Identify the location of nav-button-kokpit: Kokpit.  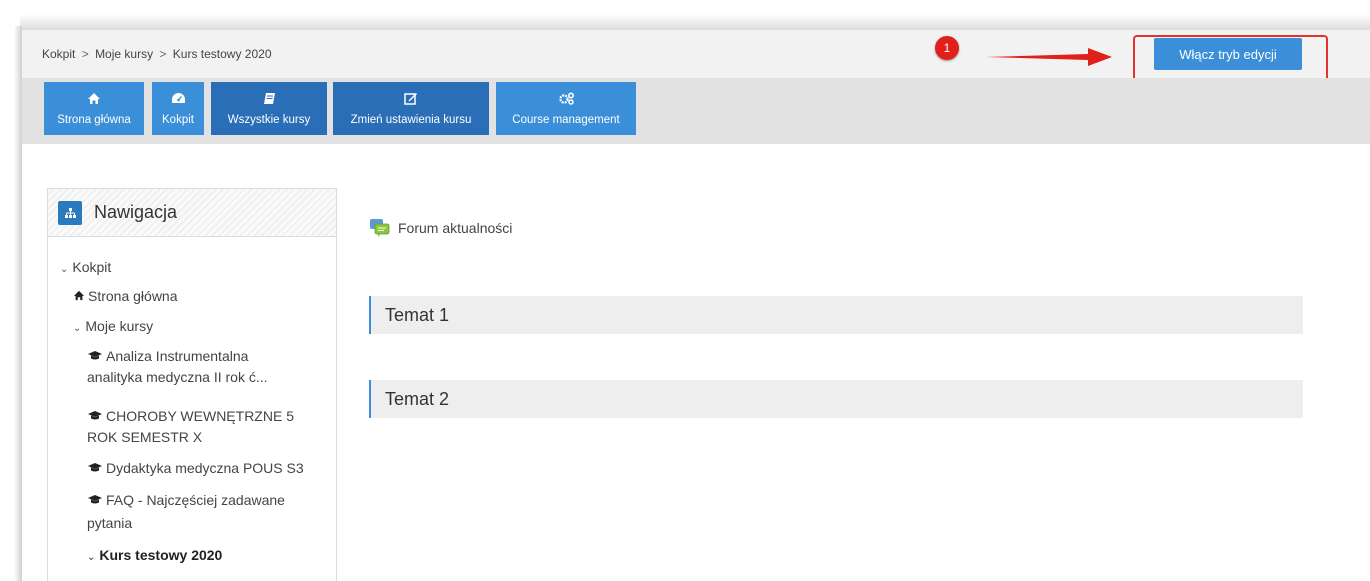
(178, 108).